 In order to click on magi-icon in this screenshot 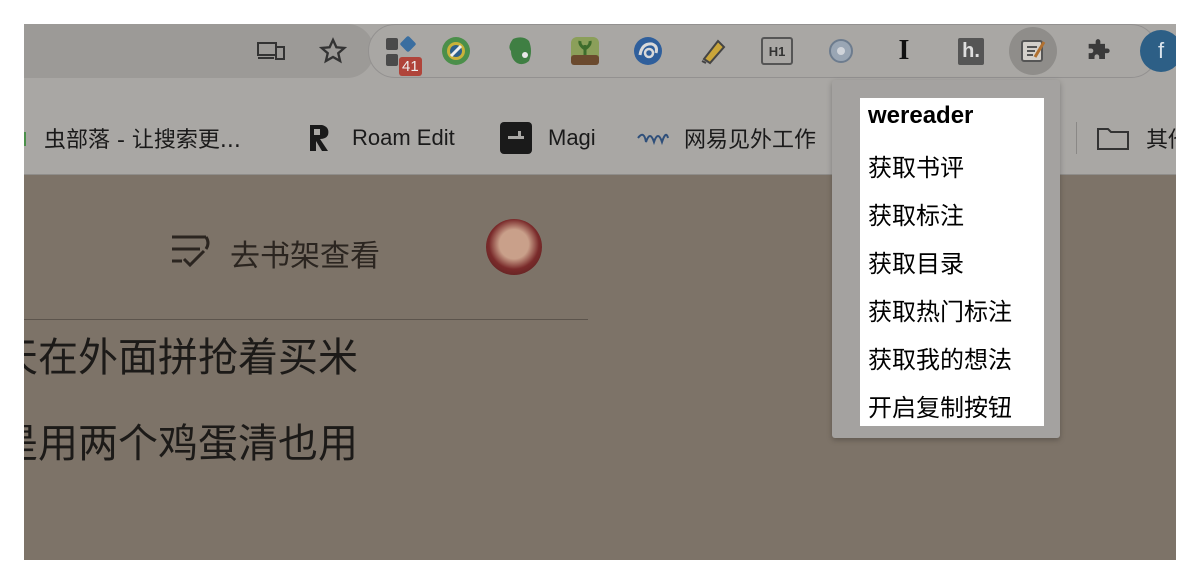, I will do `click(516, 138)`.